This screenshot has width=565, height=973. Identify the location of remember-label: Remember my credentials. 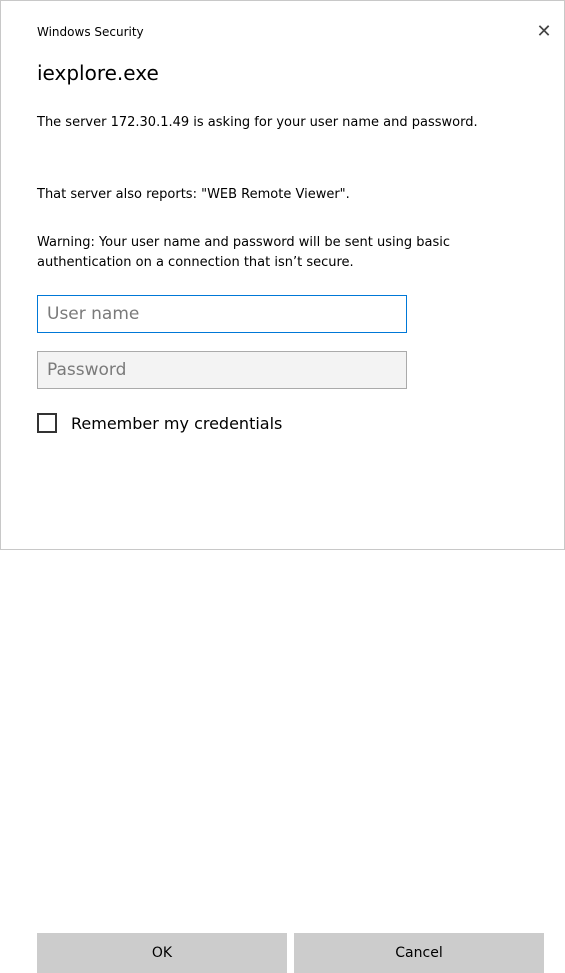
(177, 423).